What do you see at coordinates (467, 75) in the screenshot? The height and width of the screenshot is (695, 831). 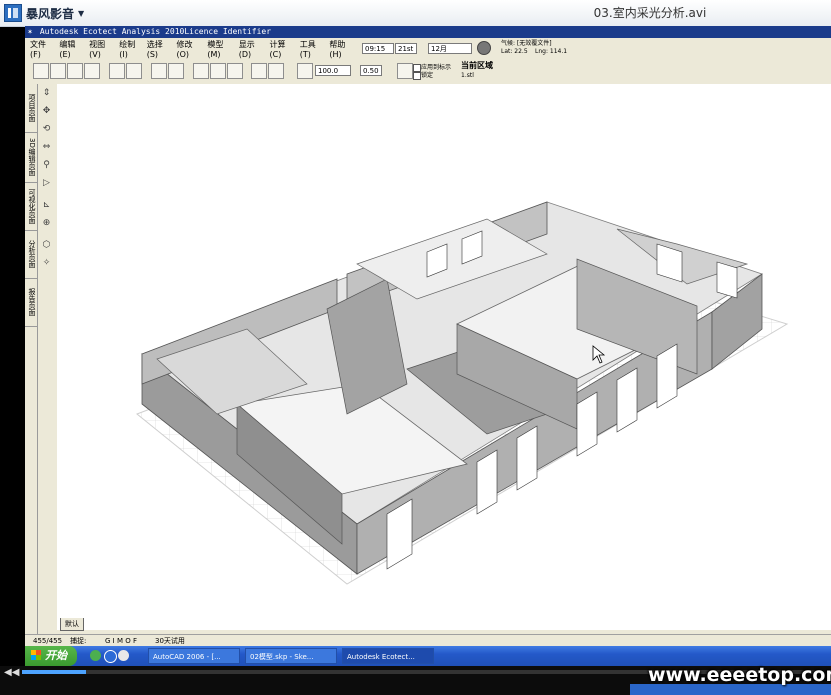 I see `zone-value: 1.stl` at bounding box center [467, 75].